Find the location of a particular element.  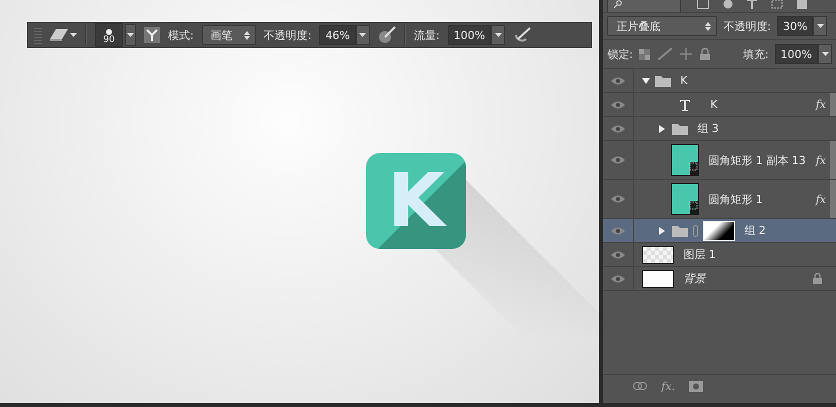

fill-label: 填充: is located at coordinates (755, 54).